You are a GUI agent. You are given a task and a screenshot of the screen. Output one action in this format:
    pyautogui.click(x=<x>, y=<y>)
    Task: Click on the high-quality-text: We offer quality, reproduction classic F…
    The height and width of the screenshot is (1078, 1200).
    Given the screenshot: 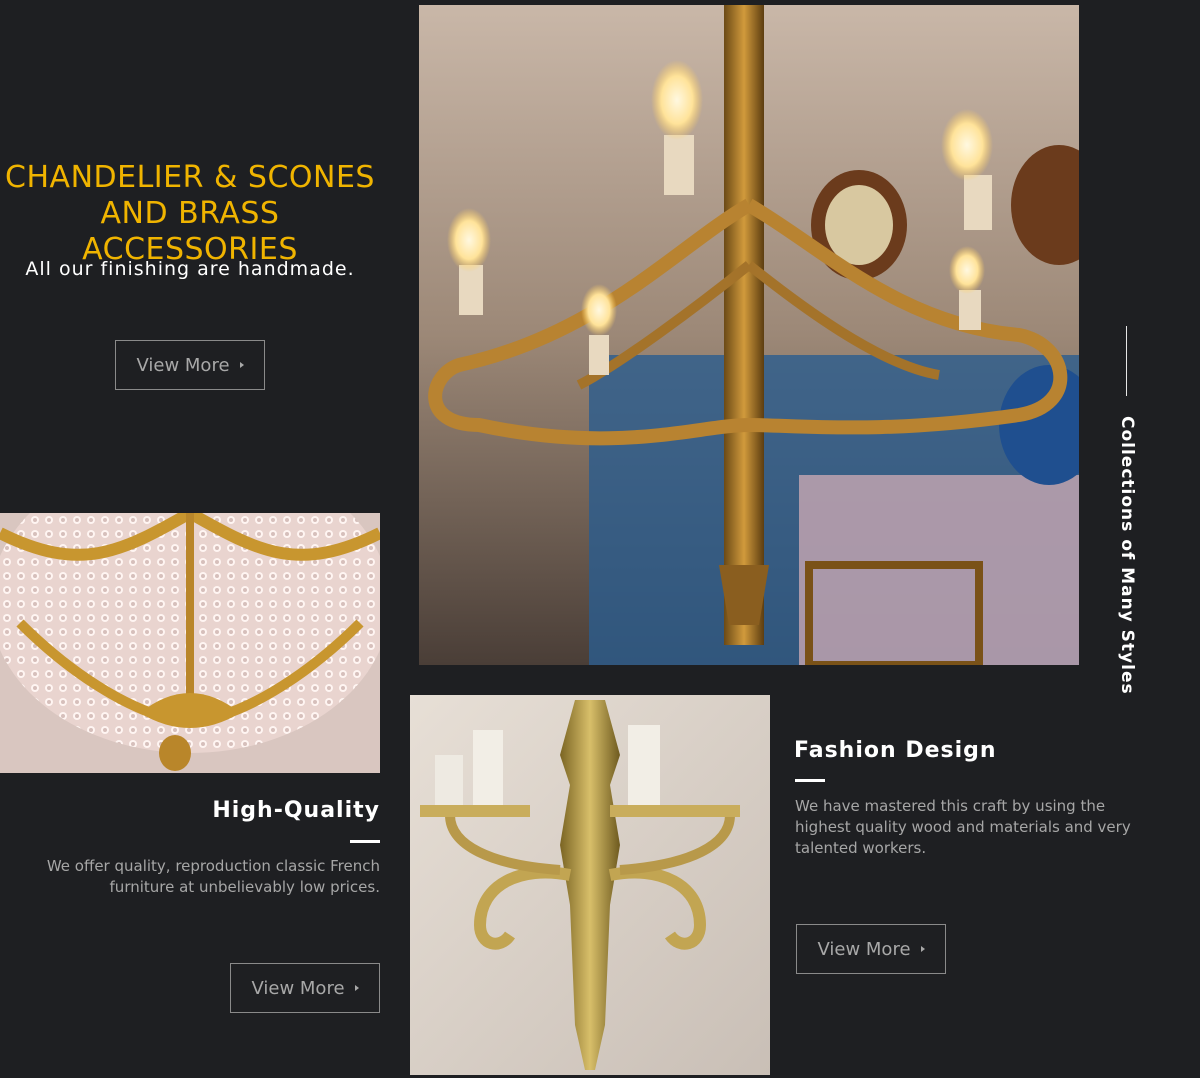 What is the action you would take?
    pyautogui.click(x=190, y=877)
    